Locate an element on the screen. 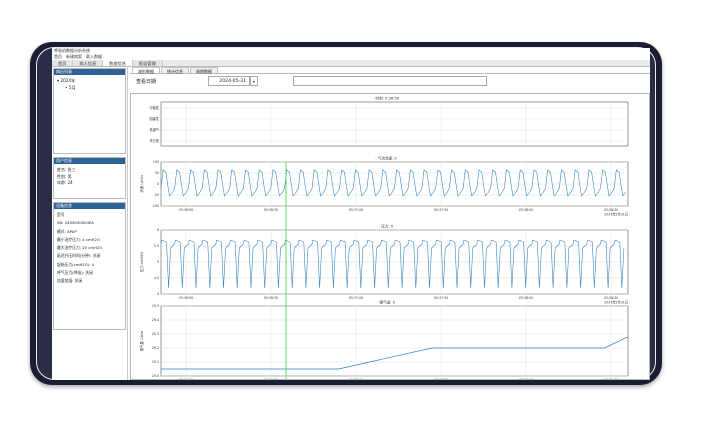 This screenshot has height=423, width=724. y-tick-label: -100 is located at coordinates (155, 206).